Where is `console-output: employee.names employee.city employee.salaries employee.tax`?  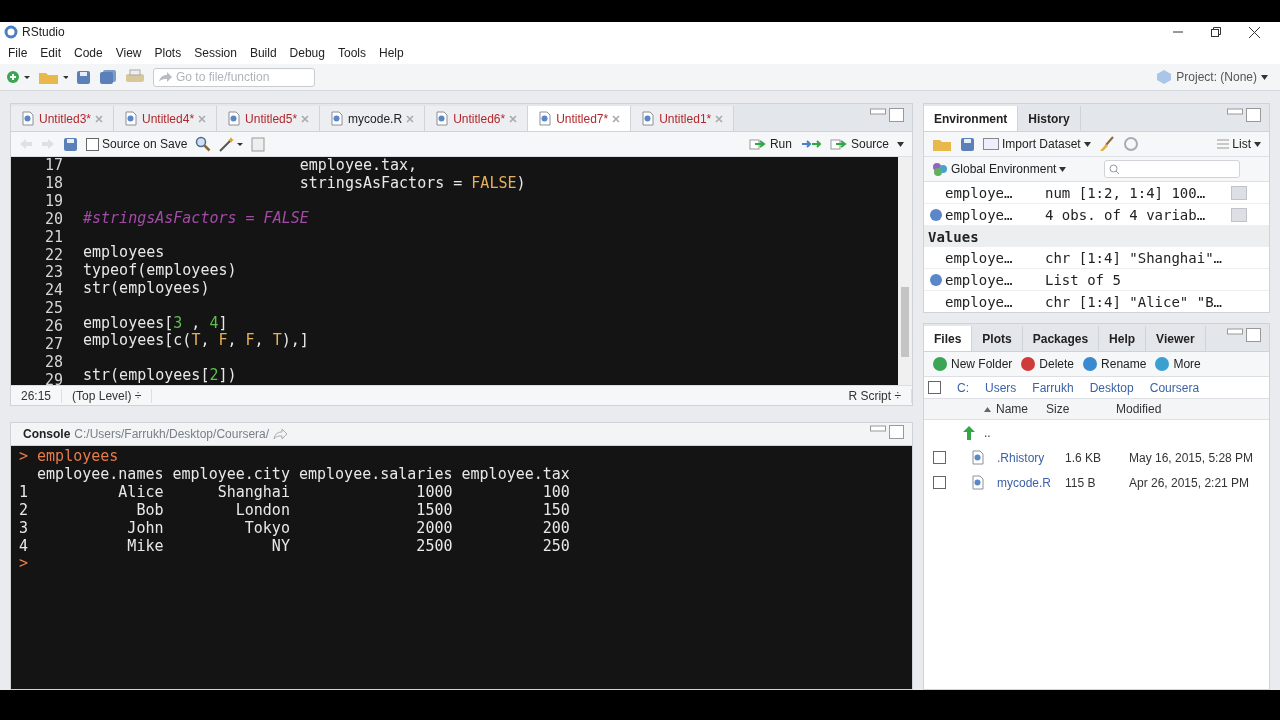 console-output: employee.names employee.city employee.salaries employee.tax is located at coordinates (303, 474).